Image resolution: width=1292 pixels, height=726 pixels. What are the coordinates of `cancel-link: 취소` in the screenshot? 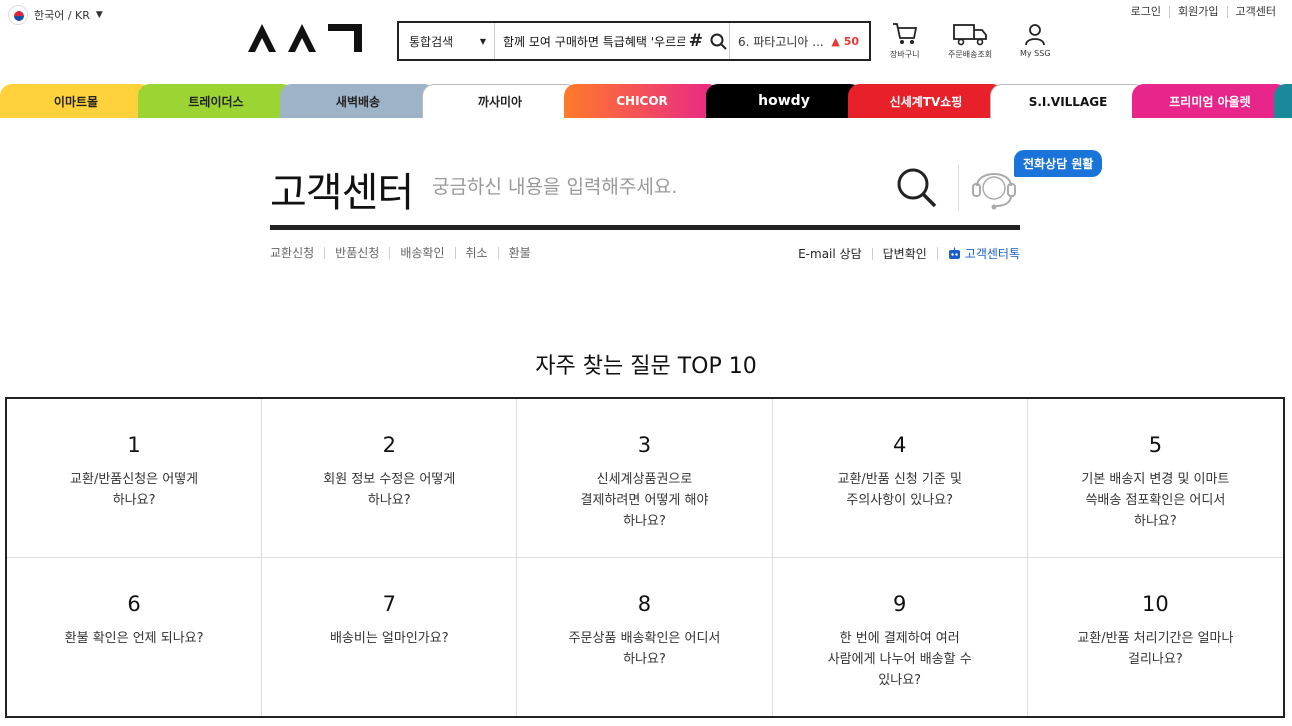 It's located at (476, 253).